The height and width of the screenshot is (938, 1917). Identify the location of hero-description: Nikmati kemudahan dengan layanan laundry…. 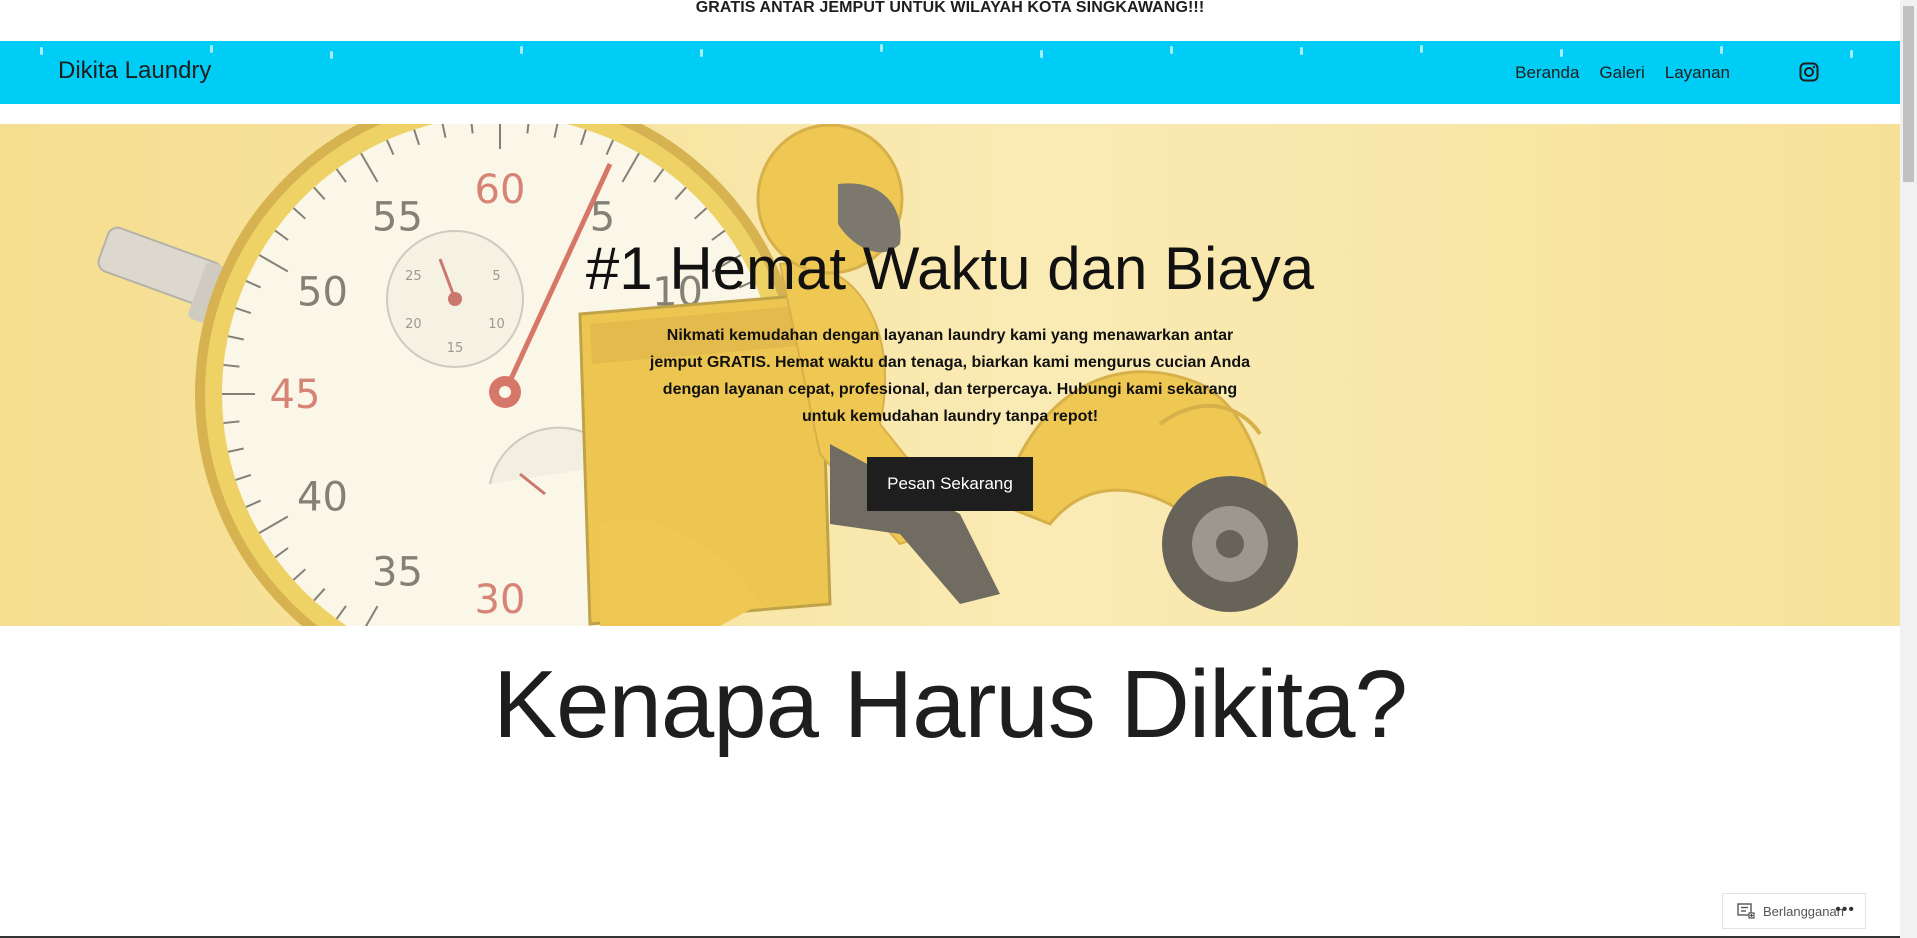
(950, 376).